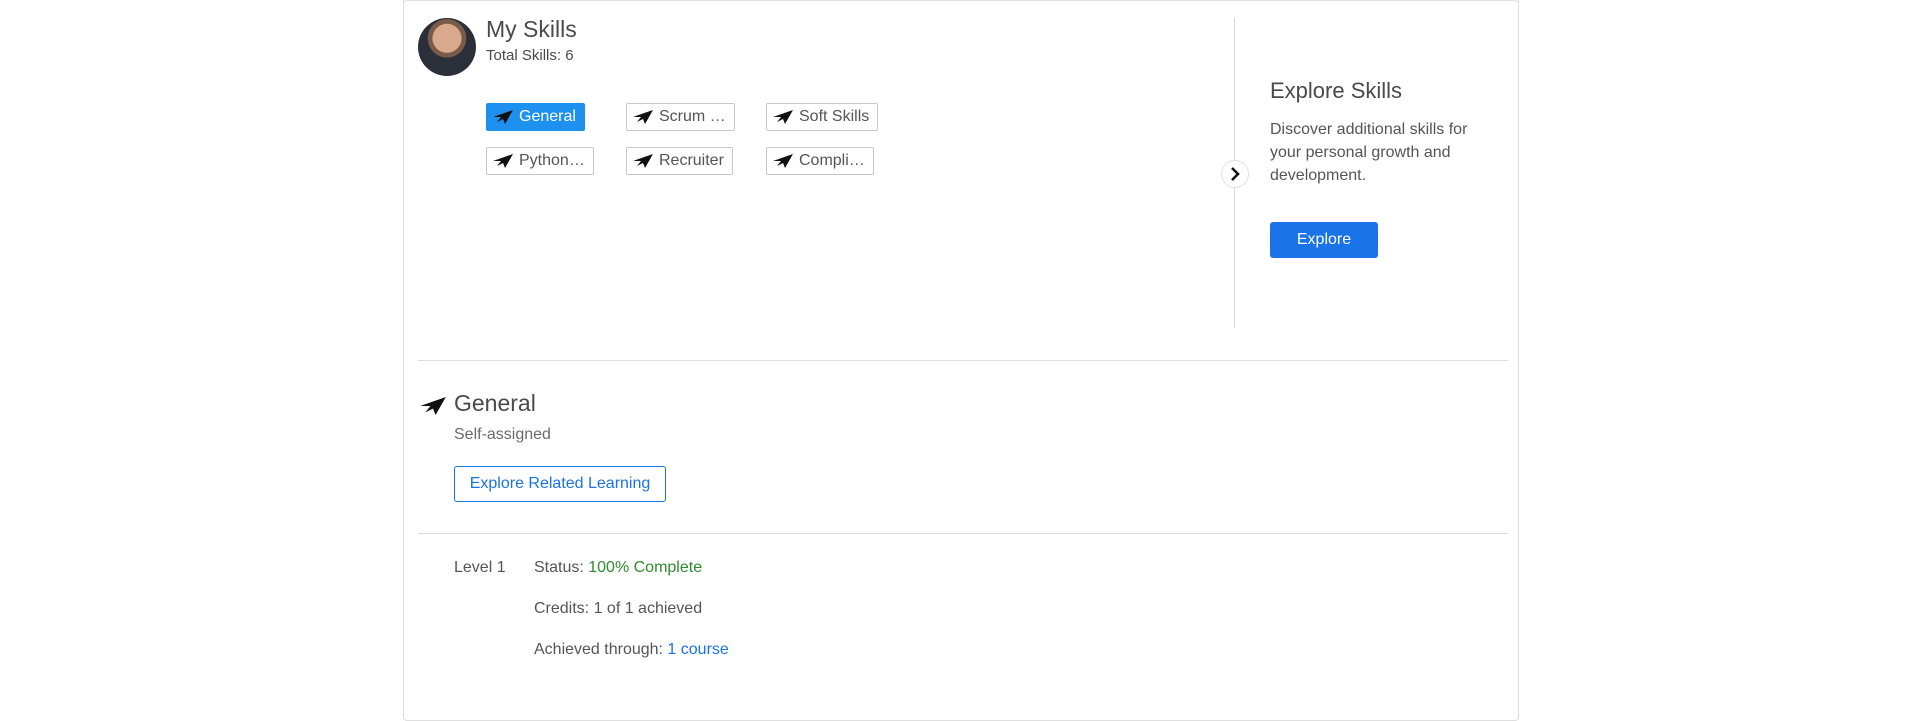 Image resolution: width=1920 pixels, height=721 pixels. What do you see at coordinates (834, 116) in the screenshot?
I see `skill-chip-label: Soft Skills` at bounding box center [834, 116].